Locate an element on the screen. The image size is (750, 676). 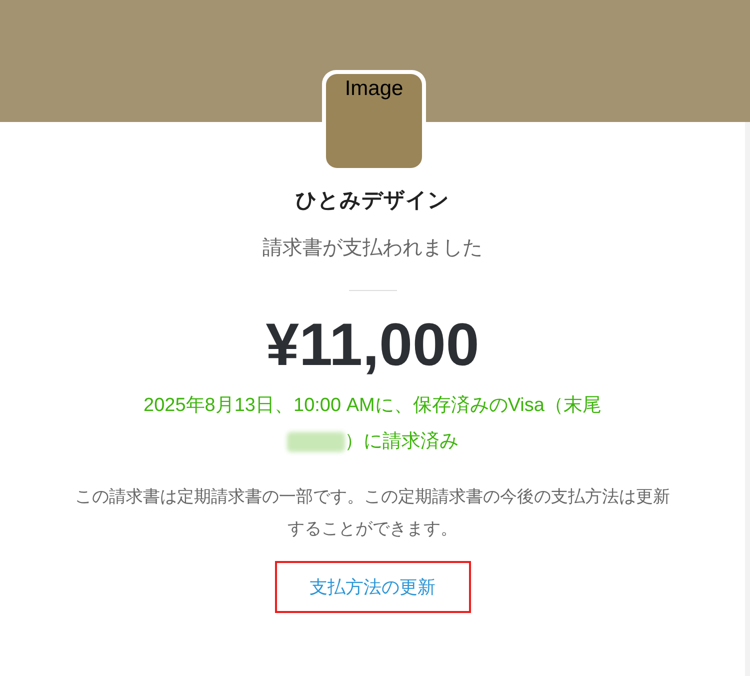
amount: ¥11,000 is located at coordinates (373, 345).